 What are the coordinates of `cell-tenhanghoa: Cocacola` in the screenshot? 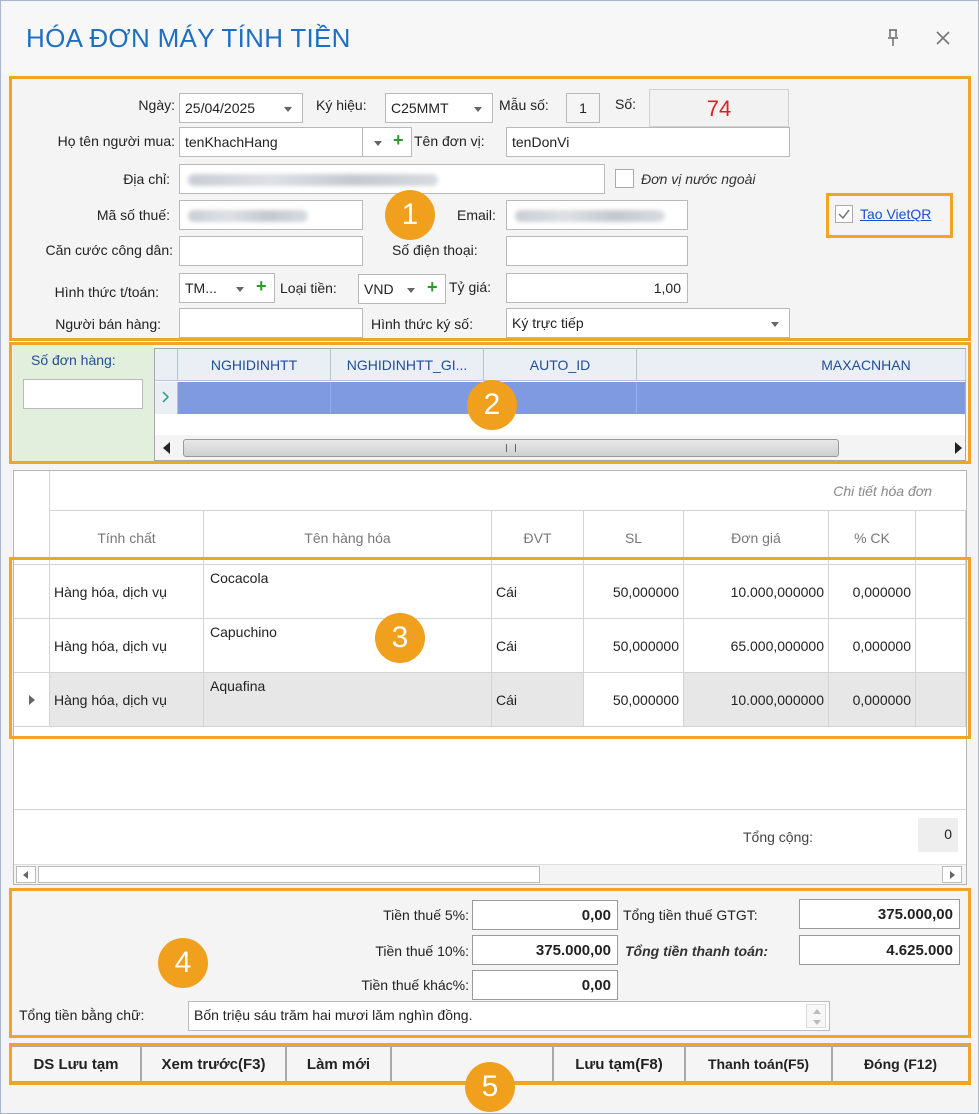 It's located at (348, 592).